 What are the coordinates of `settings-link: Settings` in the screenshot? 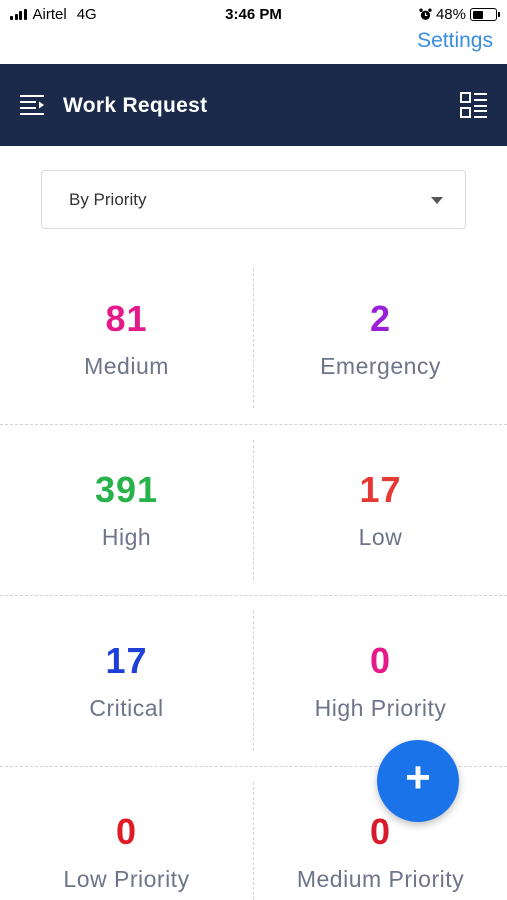 It's located at (455, 41).